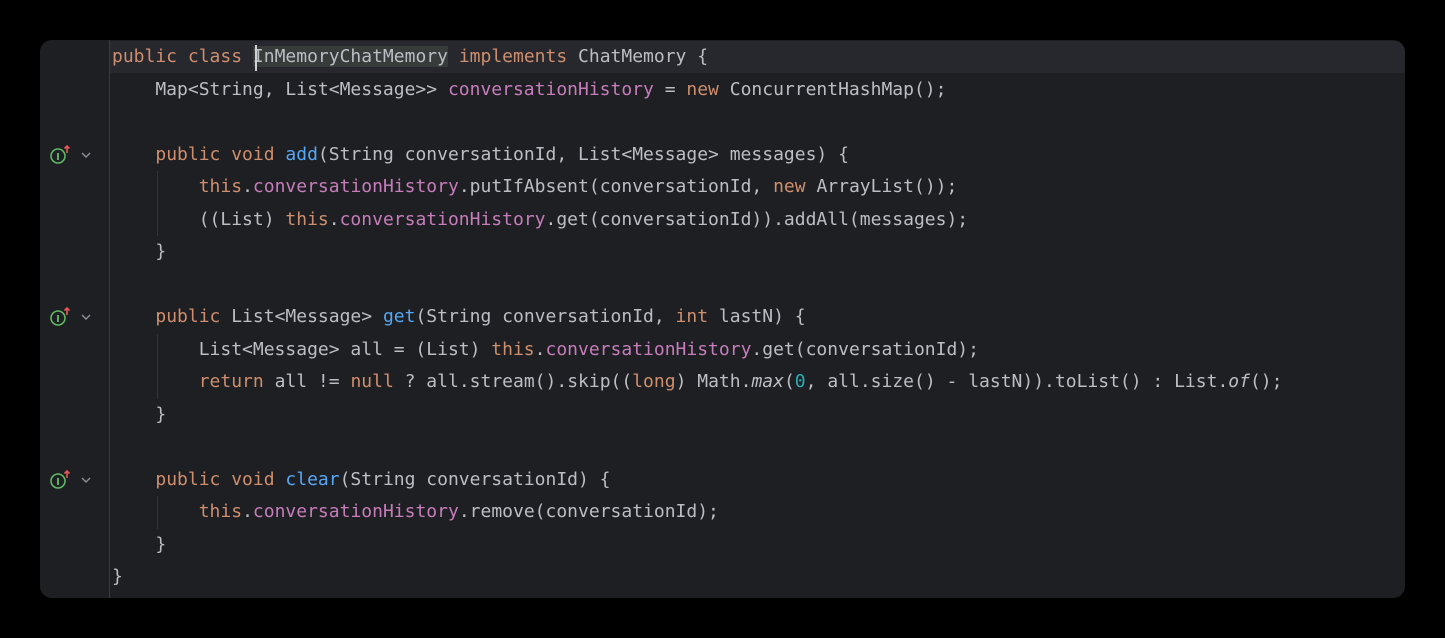  I want to click on code-token: (String conversationId) {, so click(475, 479).